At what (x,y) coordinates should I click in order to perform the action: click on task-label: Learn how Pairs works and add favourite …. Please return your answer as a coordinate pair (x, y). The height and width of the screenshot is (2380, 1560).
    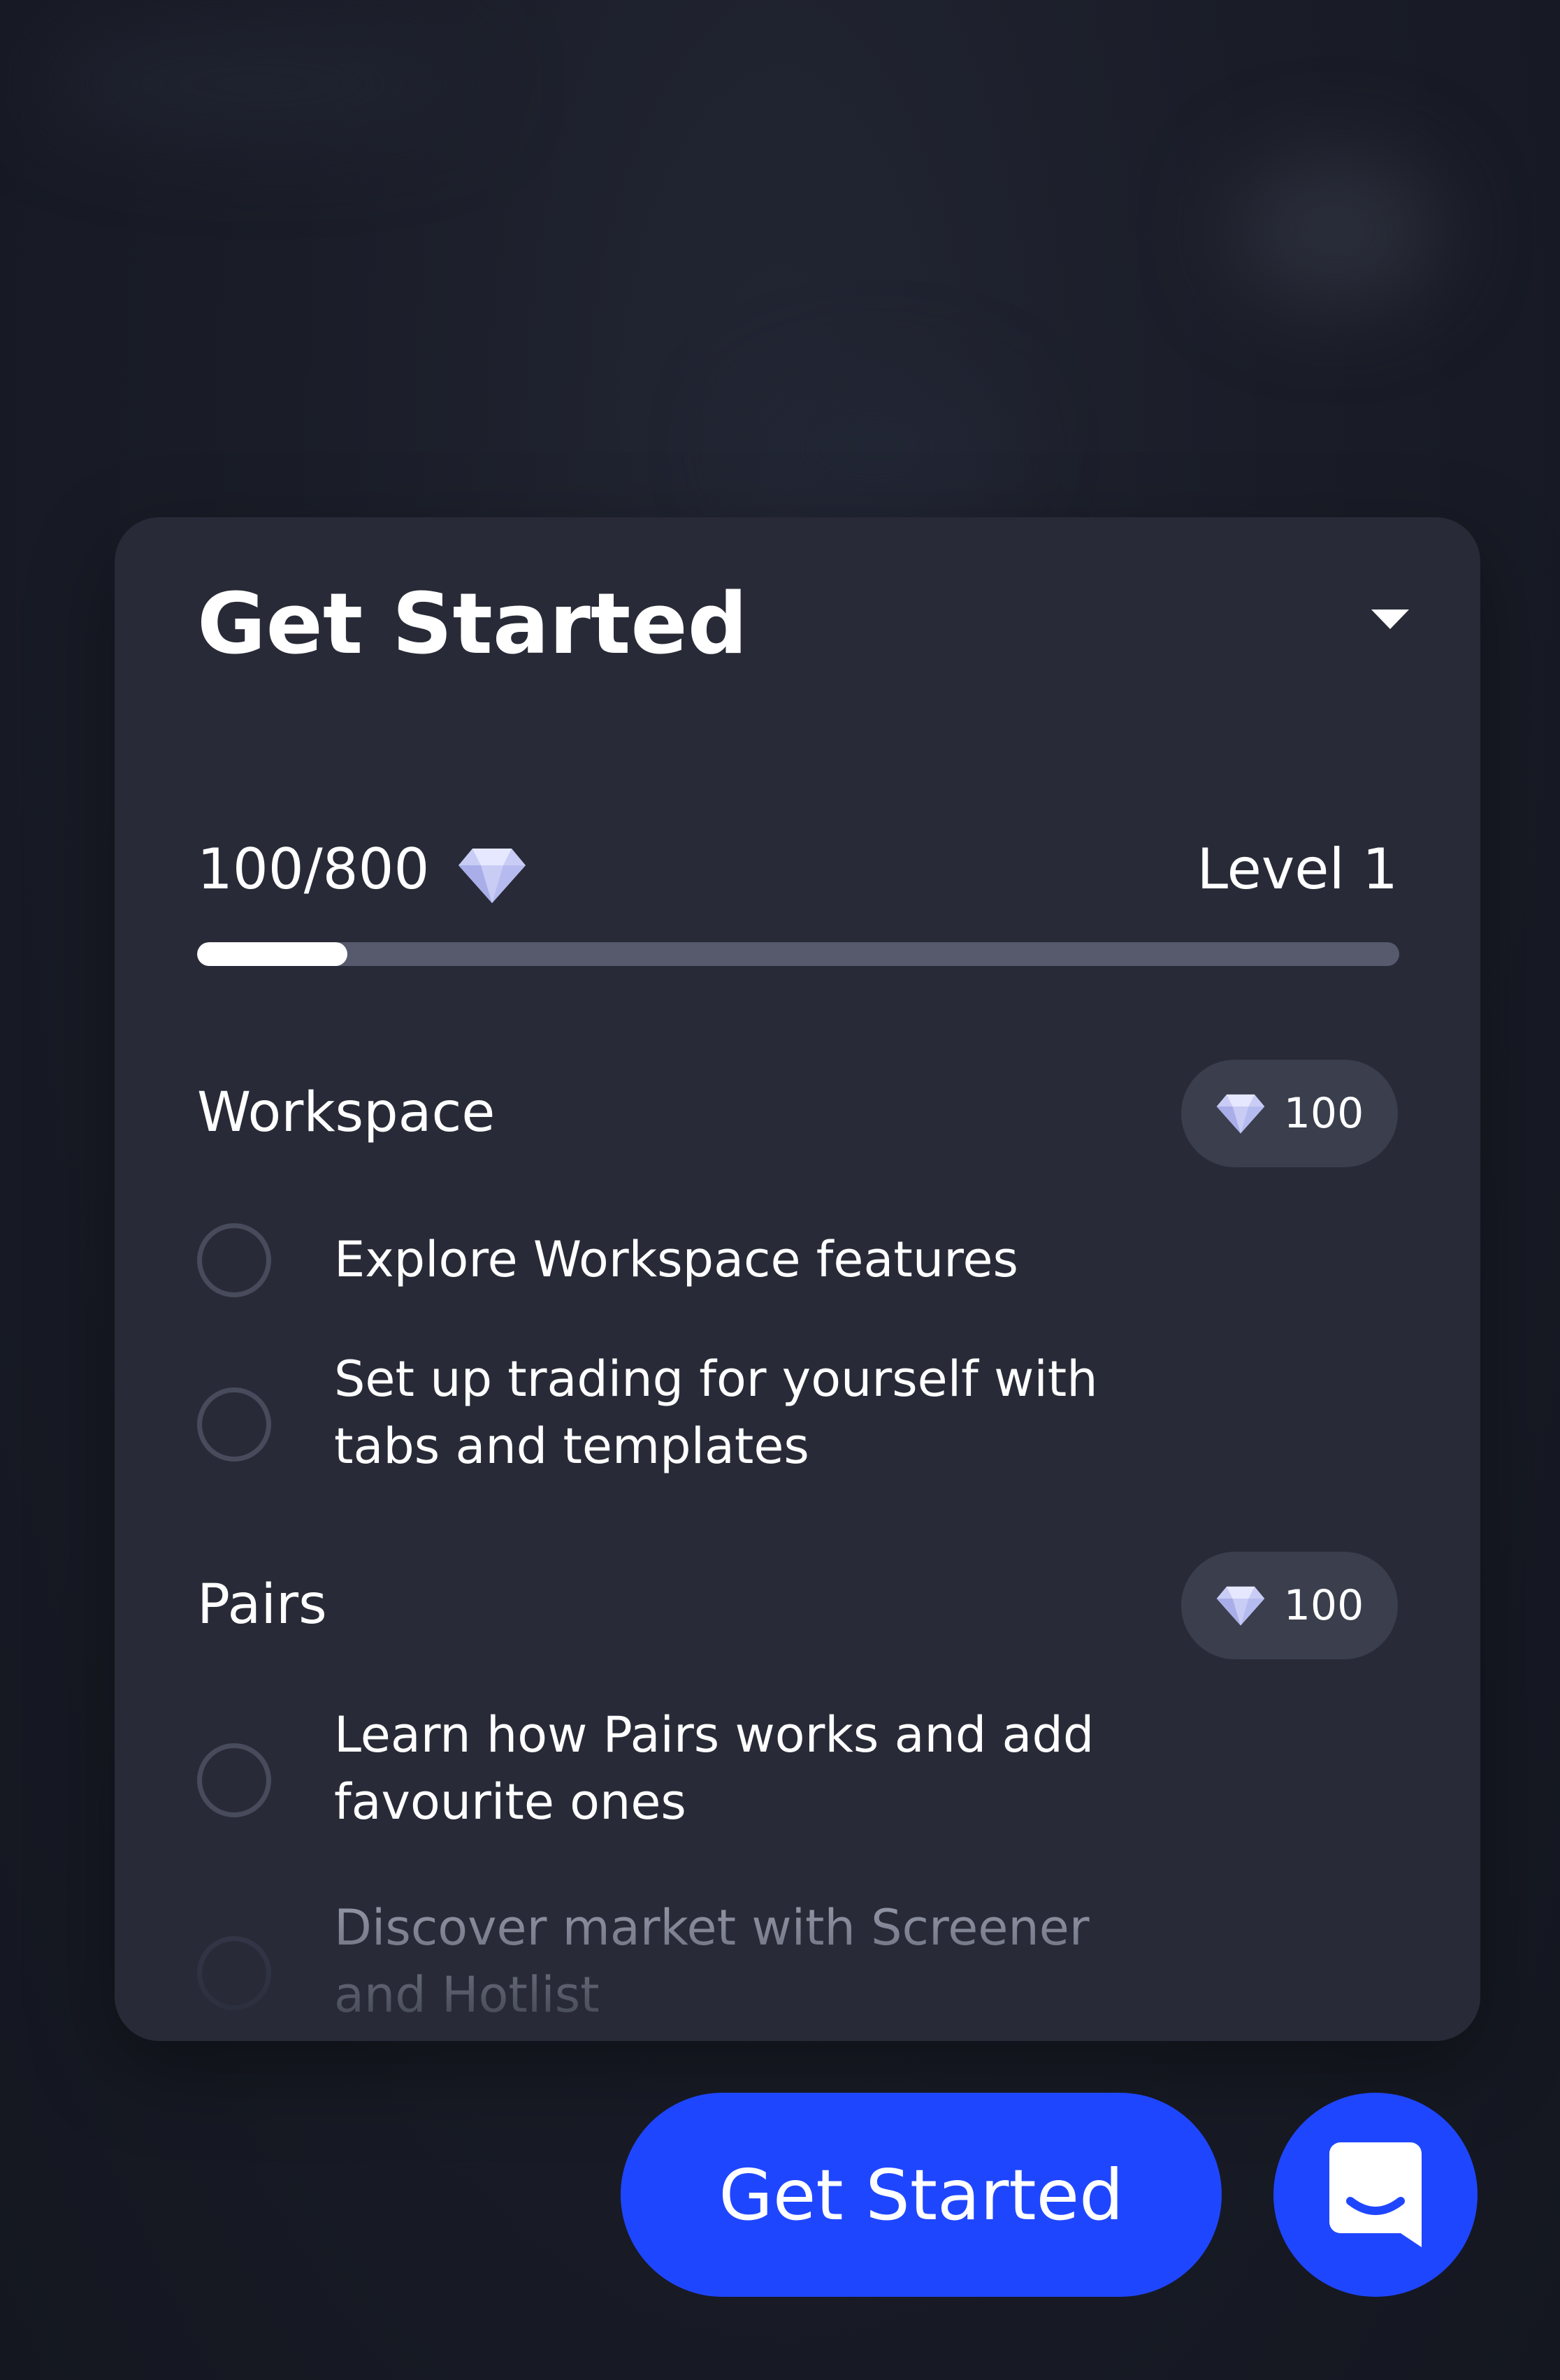
    Looking at the image, I should click on (715, 1768).